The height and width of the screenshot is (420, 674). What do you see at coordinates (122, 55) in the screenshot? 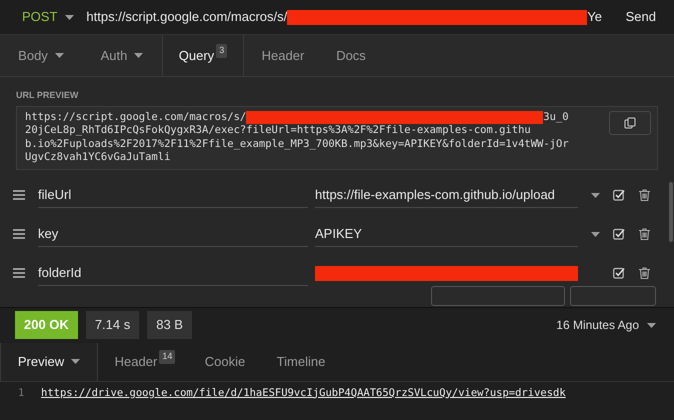
I see `tab: Auth` at bounding box center [122, 55].